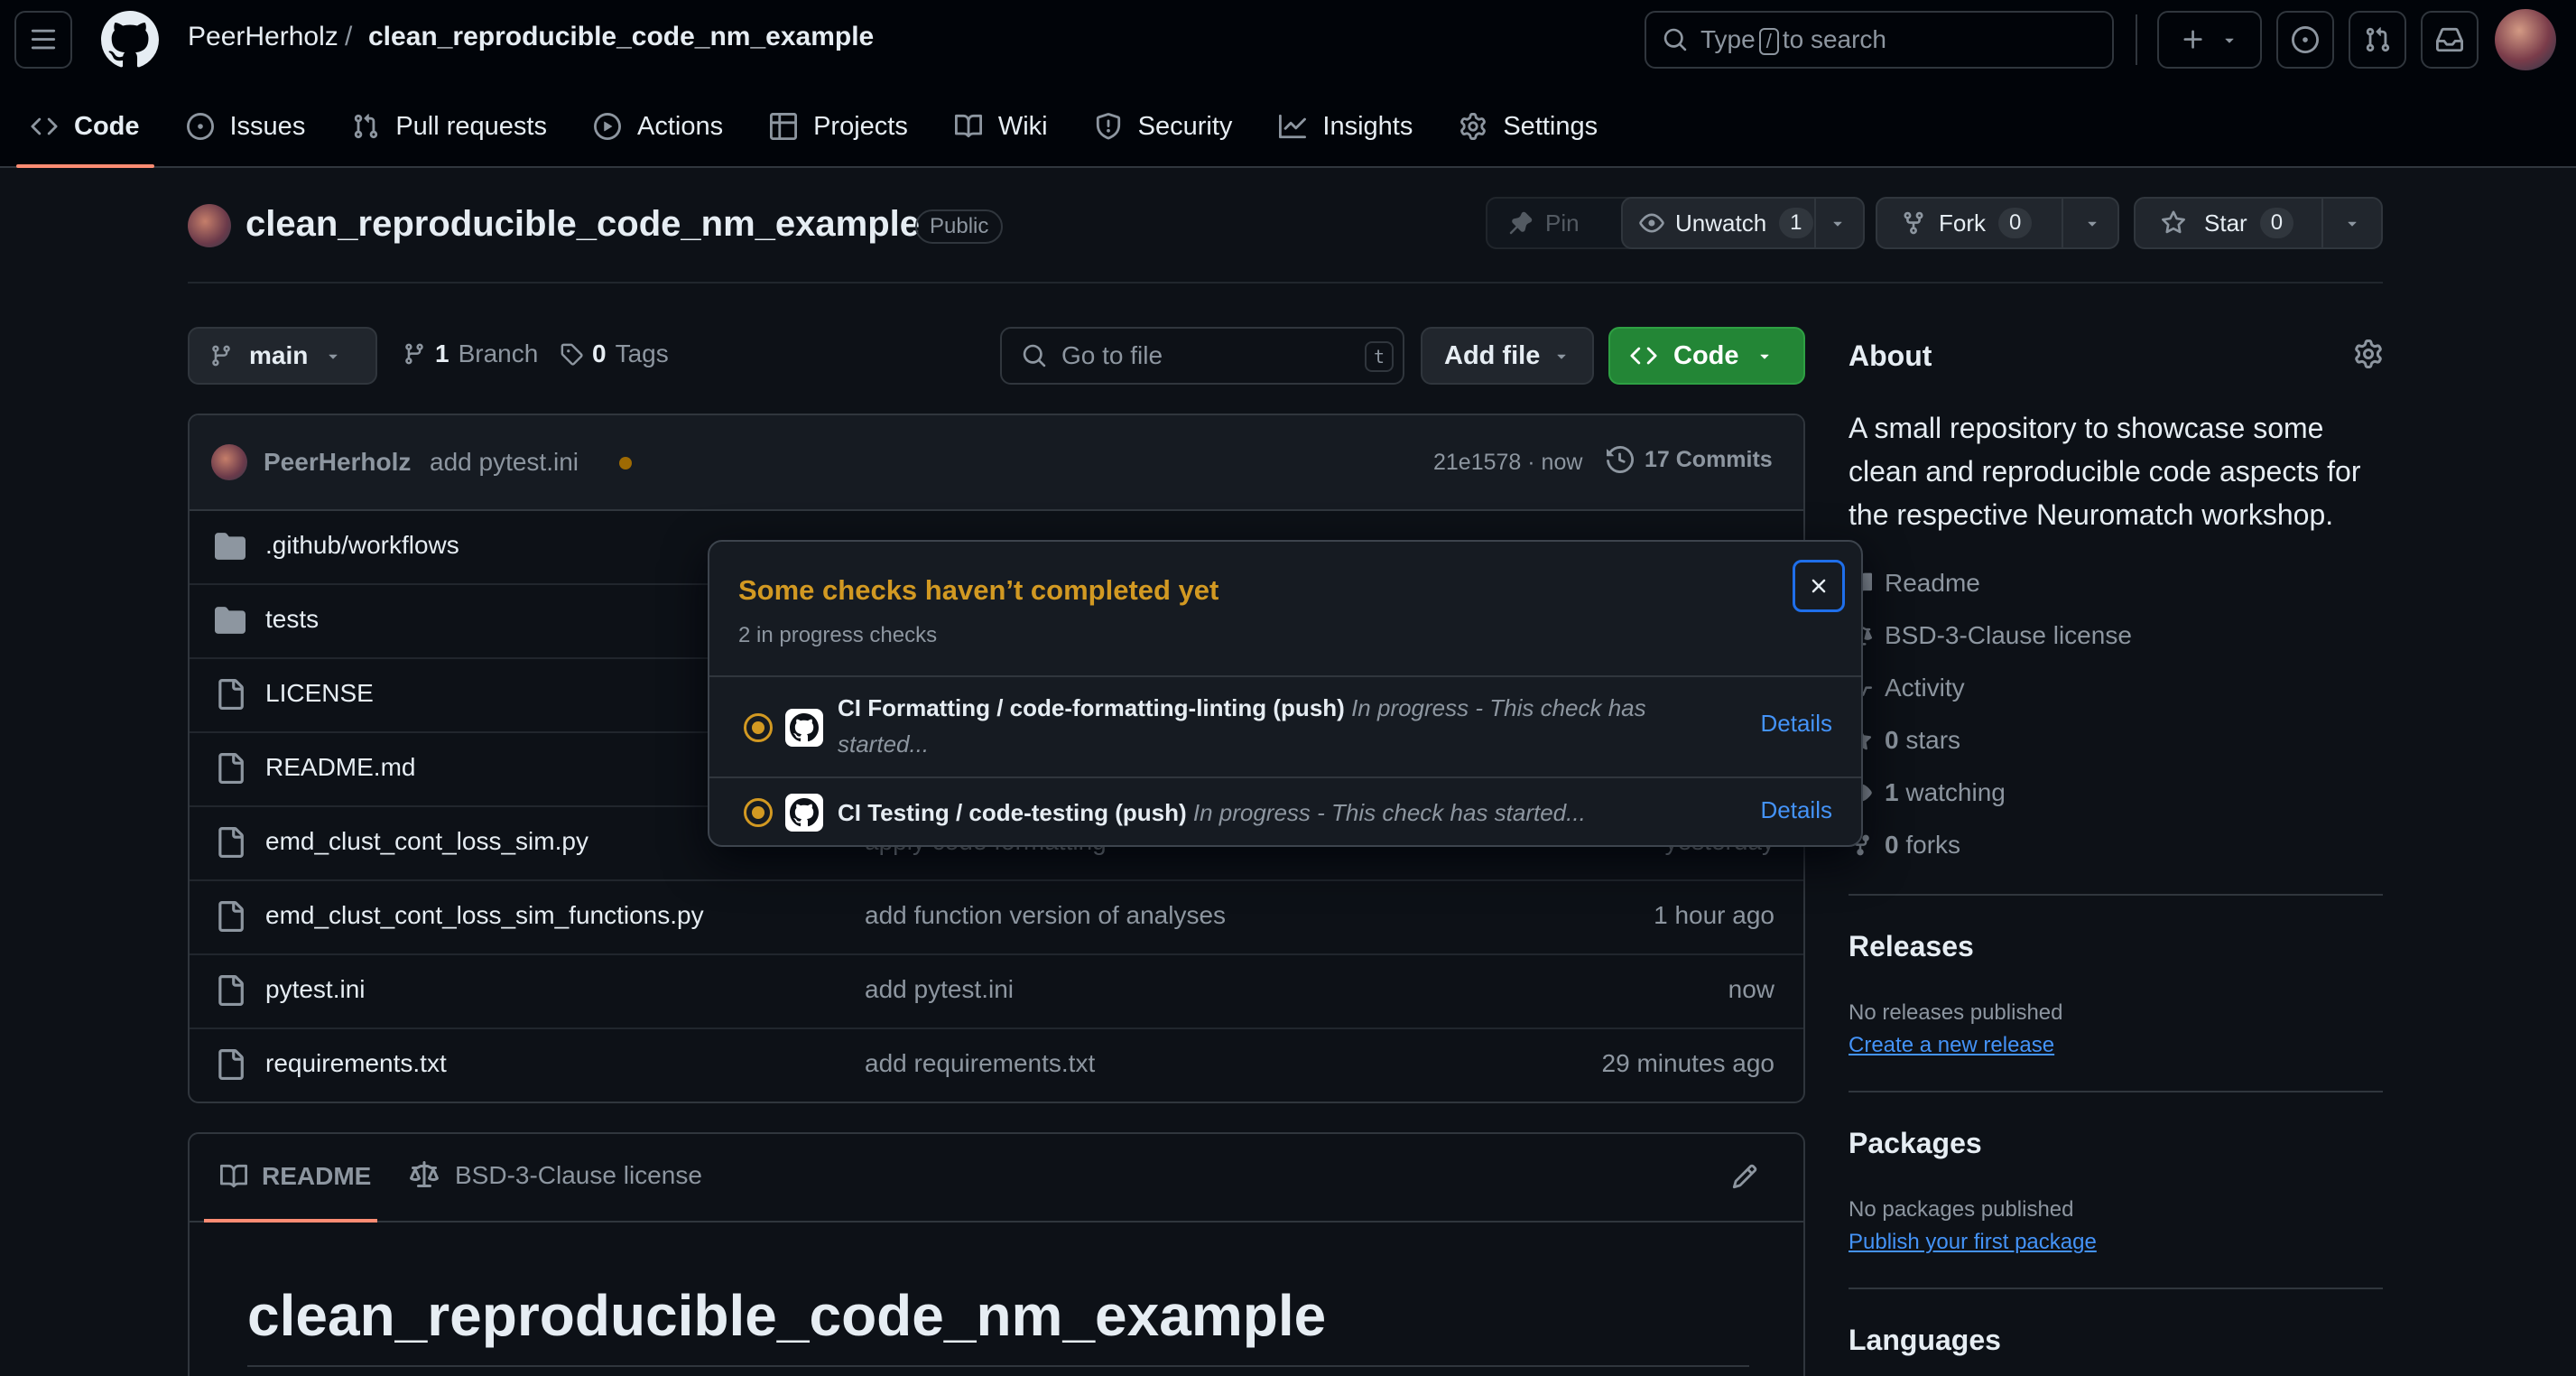  I want to click on header-divider, so click(2136, 39).